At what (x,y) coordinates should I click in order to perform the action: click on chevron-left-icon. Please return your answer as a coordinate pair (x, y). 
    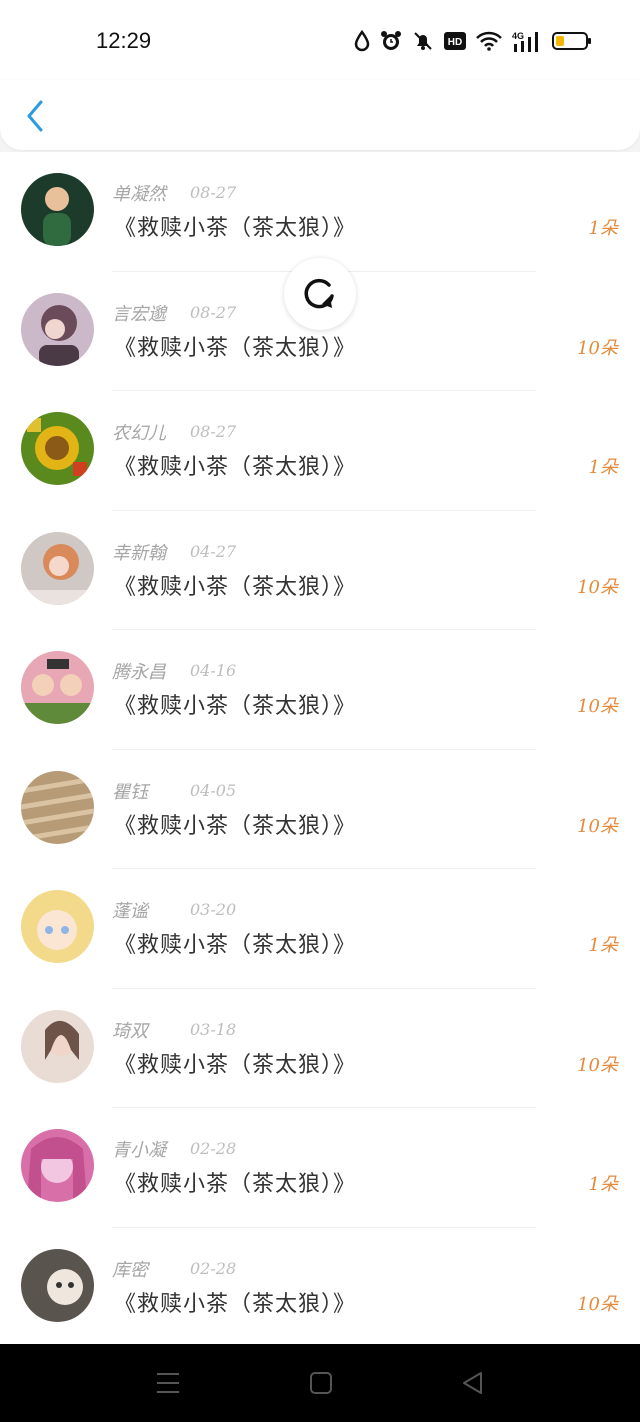
    Looking at the image, I should click on (35, 116).